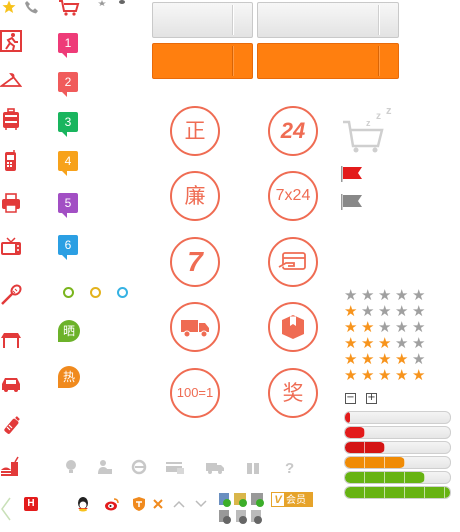 The width and height of the screenshot is (460, 532). Describe the element at coordinates (31, 7) in the screenshot. I see `phone-icon` at that location.